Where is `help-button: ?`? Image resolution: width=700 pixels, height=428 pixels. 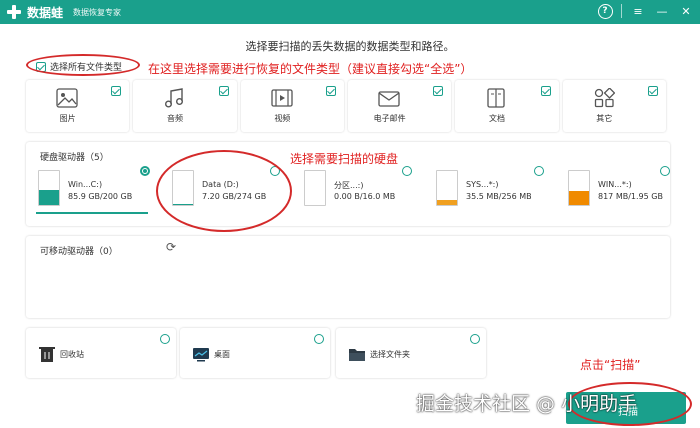
help-button: ? is located at coordinates (605, 11).